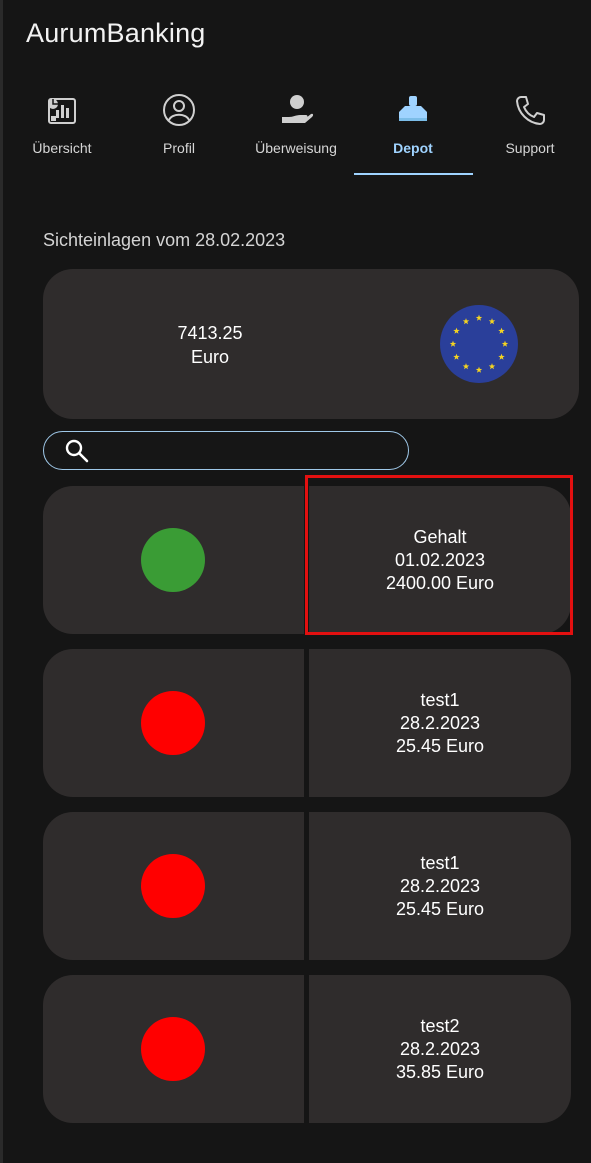  I want to click on transaction-title: Gehalt, so click(440, 536).